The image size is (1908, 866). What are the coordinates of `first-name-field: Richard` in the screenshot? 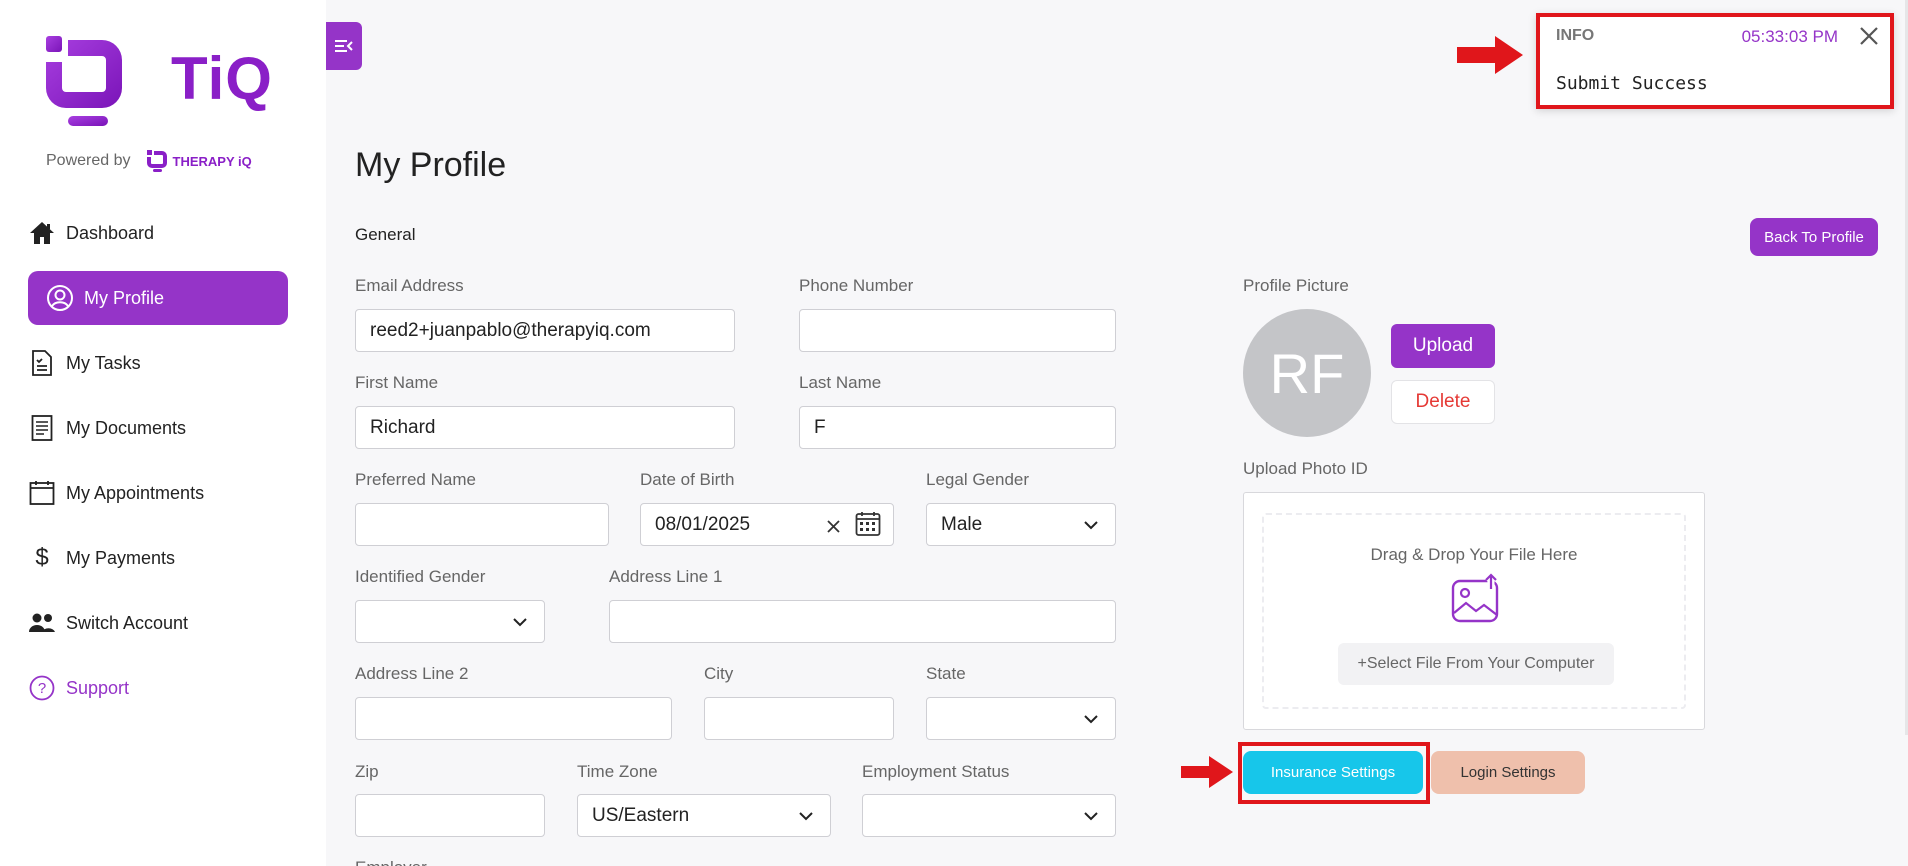 It's located at (545, 427).